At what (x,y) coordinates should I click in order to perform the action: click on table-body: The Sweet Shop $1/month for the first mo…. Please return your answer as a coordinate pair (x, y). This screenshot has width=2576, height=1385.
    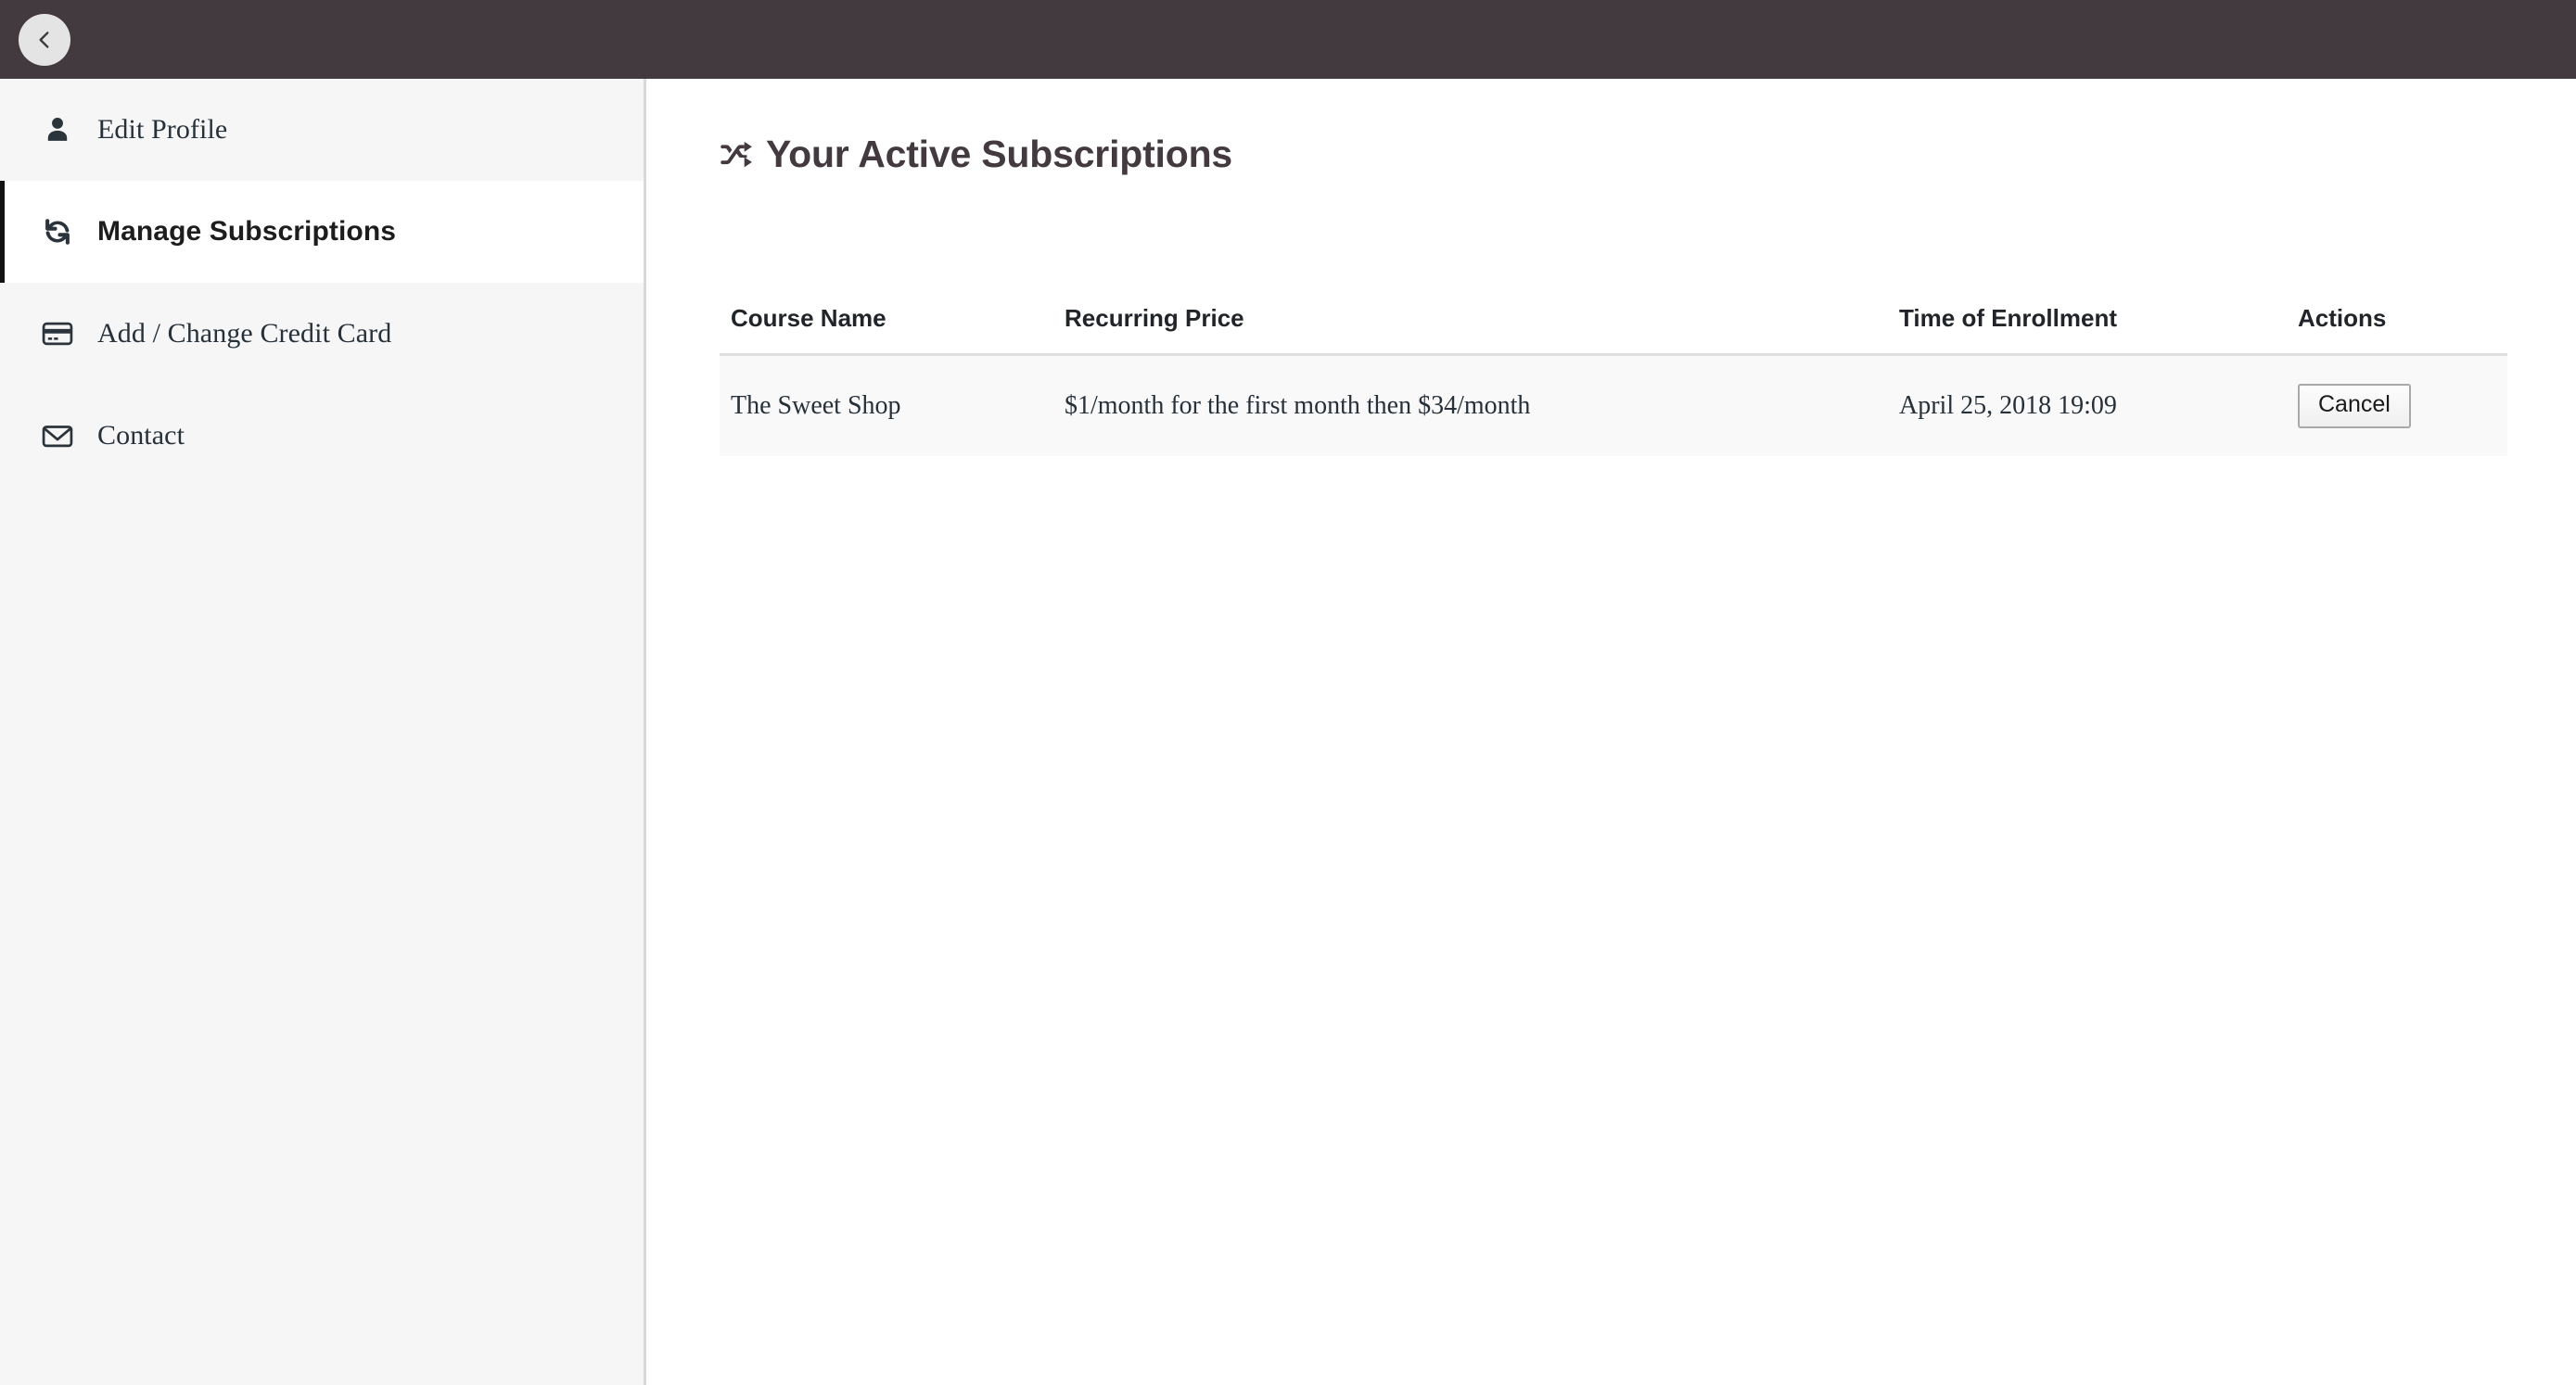
    Looking at the image, I should click on (1613, 405).